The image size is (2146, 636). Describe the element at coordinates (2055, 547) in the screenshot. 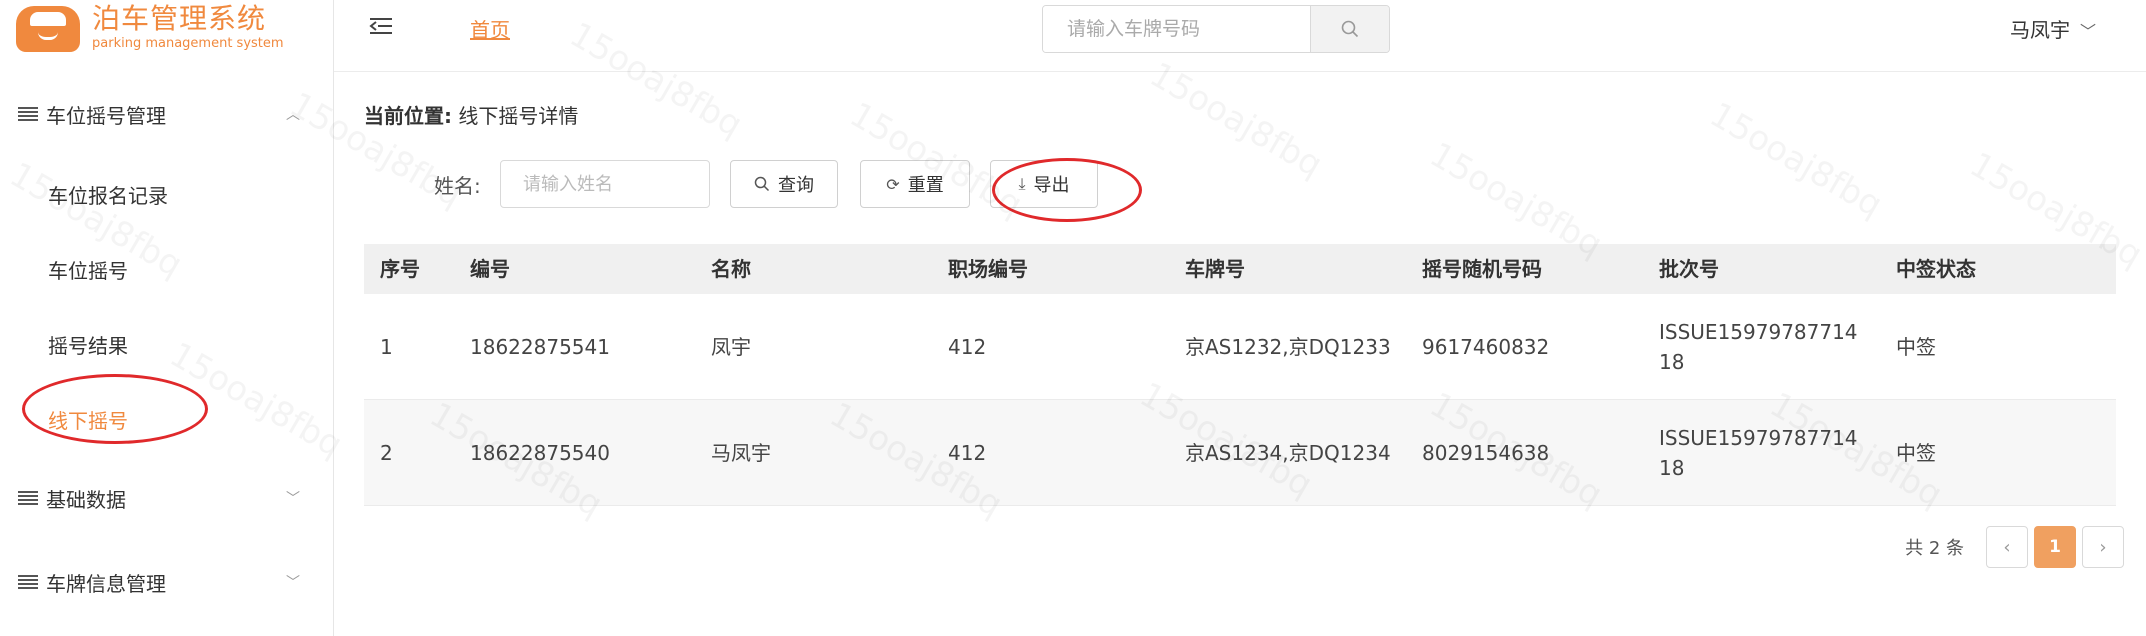

I see `page-button-current: 1` at that location.